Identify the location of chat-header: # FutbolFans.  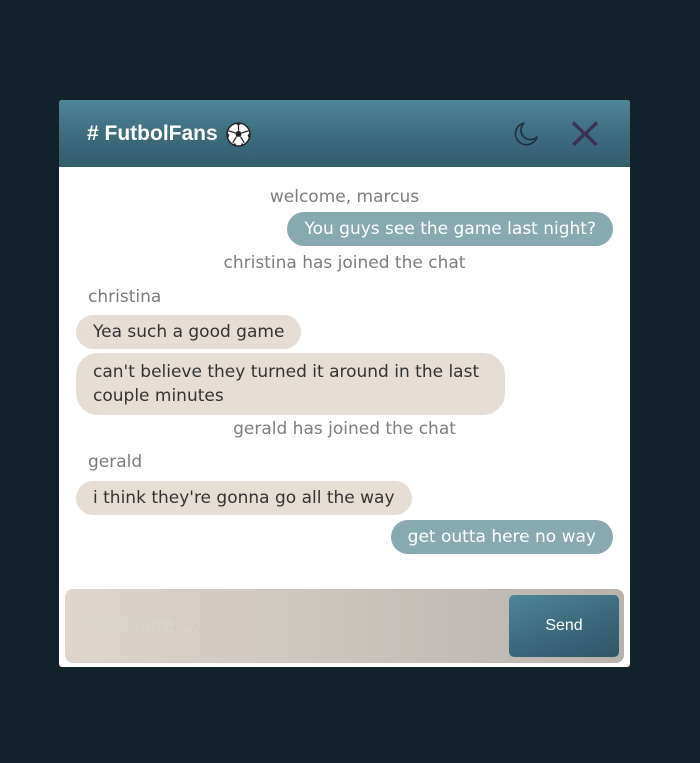
(344, 133).